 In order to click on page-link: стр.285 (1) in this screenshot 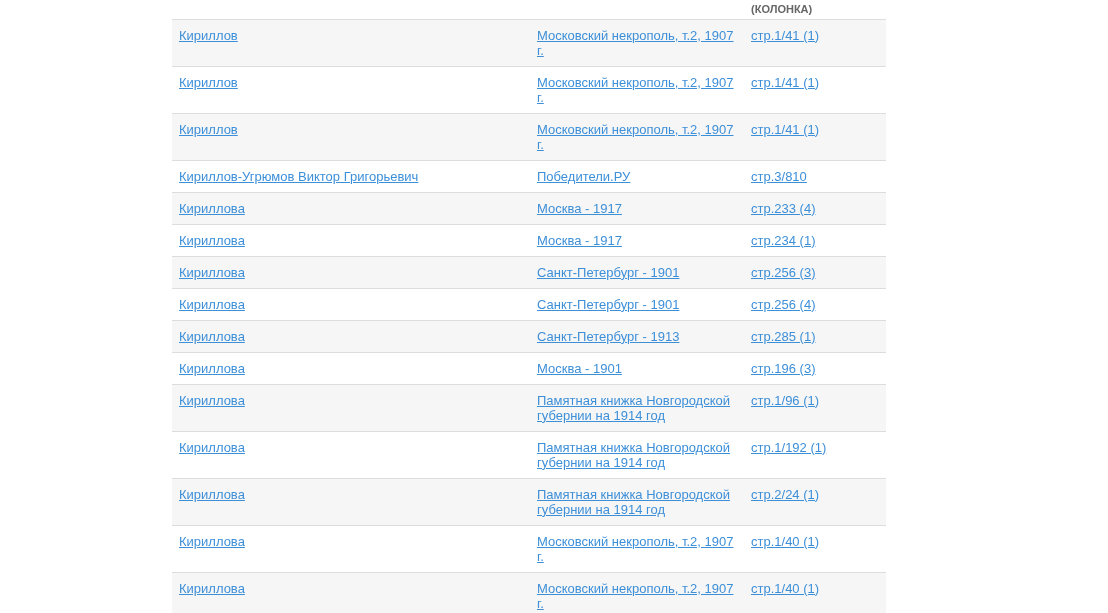, I will do `click(783, 336)`.